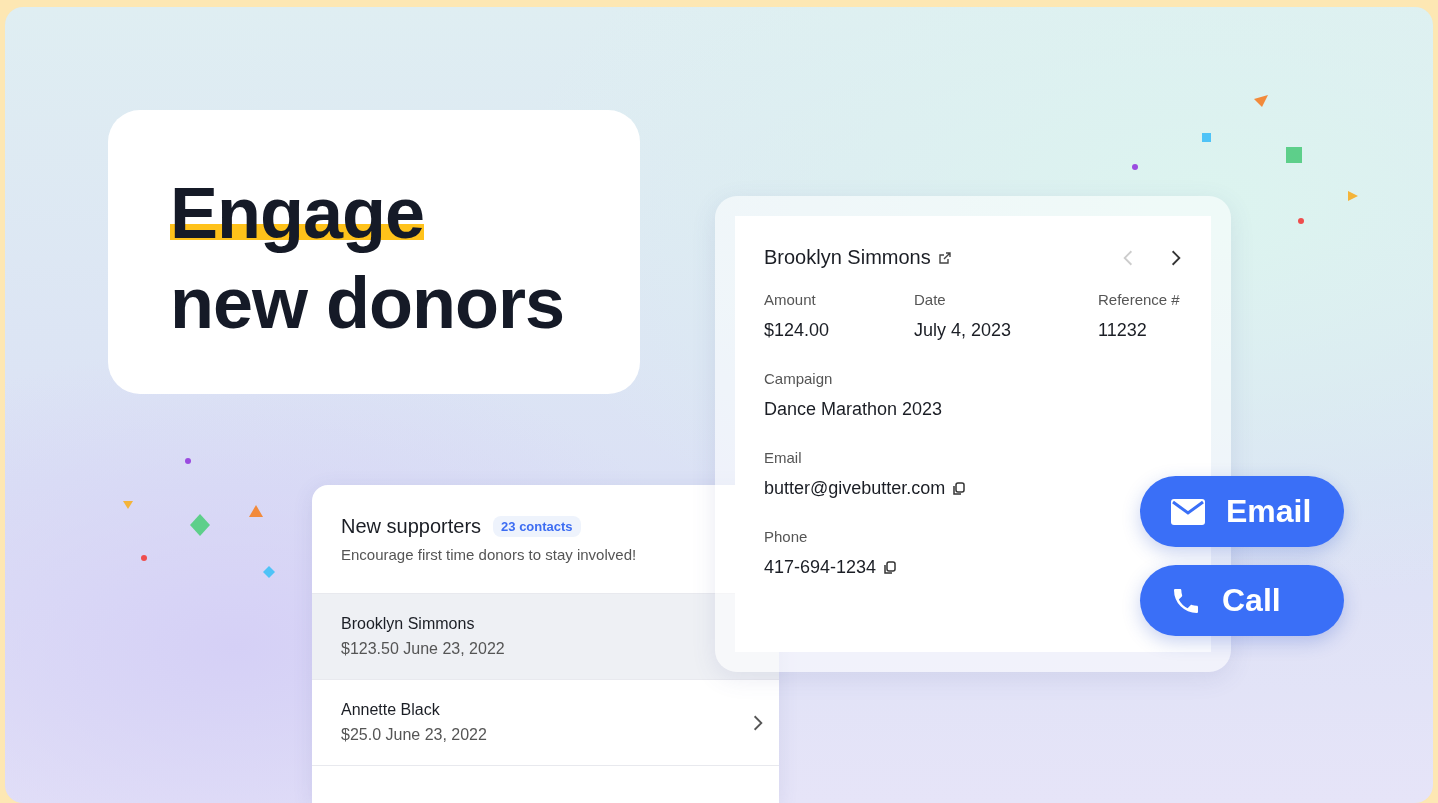  Describe the element at coordinates (797, 330) in the screenshot. I see `field-value: $124.00` at that location.